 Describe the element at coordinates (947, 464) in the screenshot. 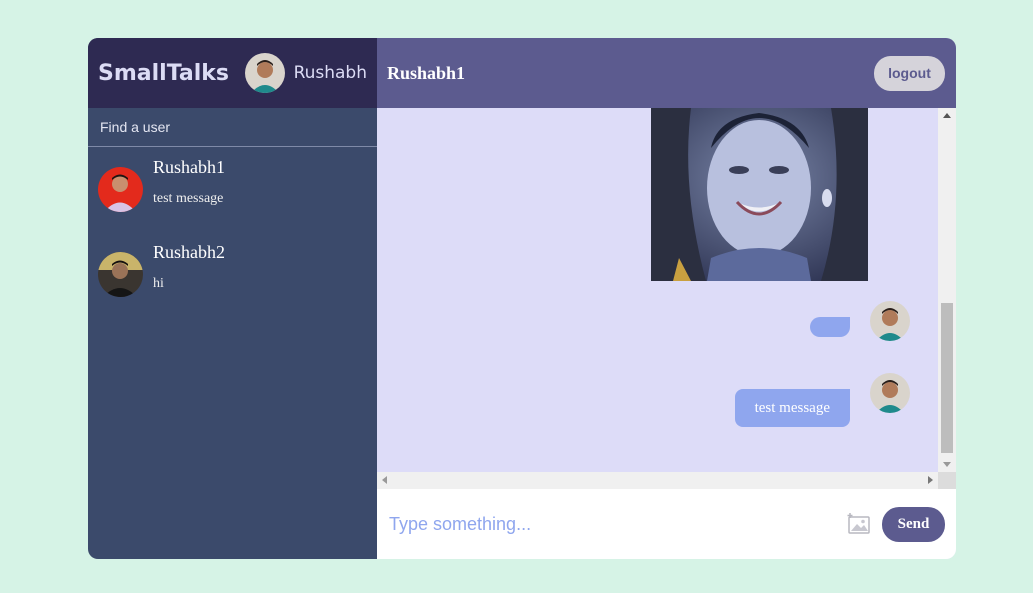

I see `scroll-down-icon` at that location.